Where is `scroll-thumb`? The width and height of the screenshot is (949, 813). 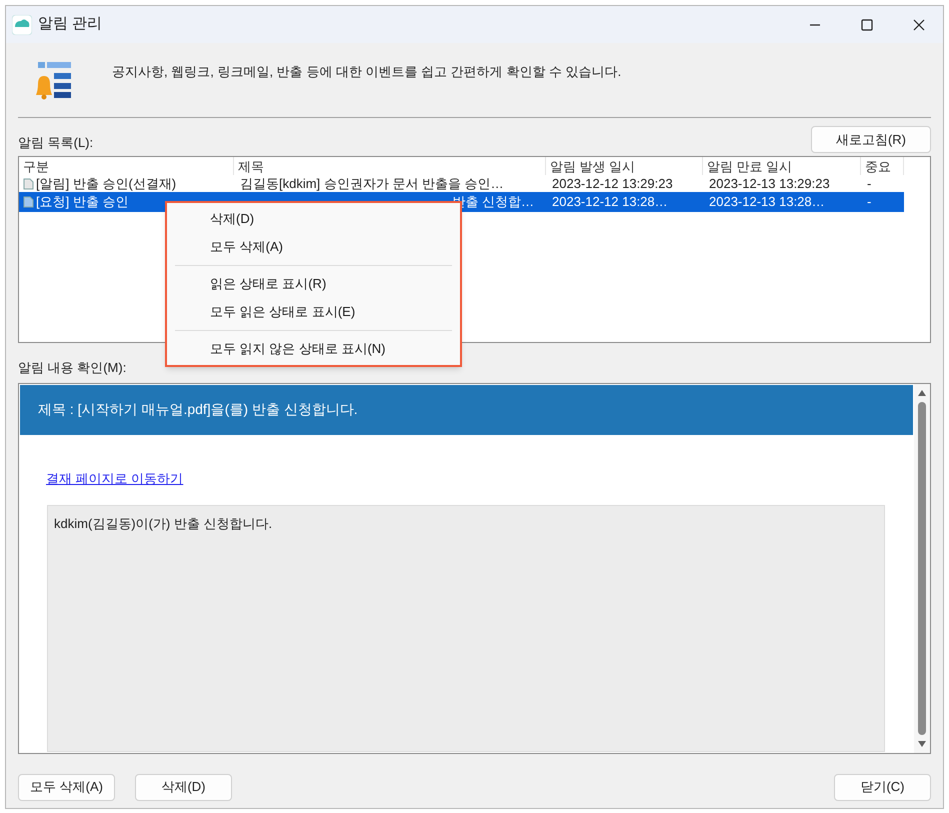
scroll-thumb is located at coordinates (922, 568).